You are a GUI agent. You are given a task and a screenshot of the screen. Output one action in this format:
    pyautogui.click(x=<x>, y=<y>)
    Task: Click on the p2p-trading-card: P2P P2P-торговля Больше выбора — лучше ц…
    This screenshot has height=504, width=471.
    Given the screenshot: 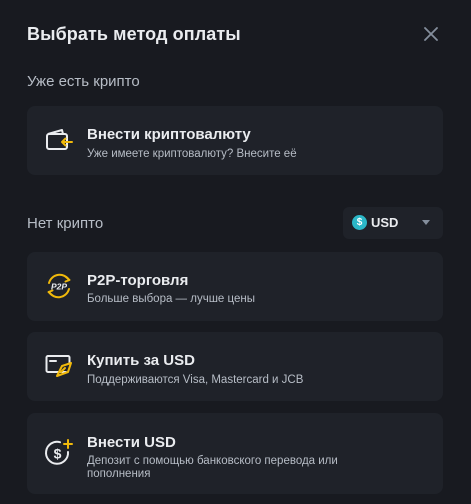 What is the action you would take?
    pyautogui.click(x=235, y=286)
    